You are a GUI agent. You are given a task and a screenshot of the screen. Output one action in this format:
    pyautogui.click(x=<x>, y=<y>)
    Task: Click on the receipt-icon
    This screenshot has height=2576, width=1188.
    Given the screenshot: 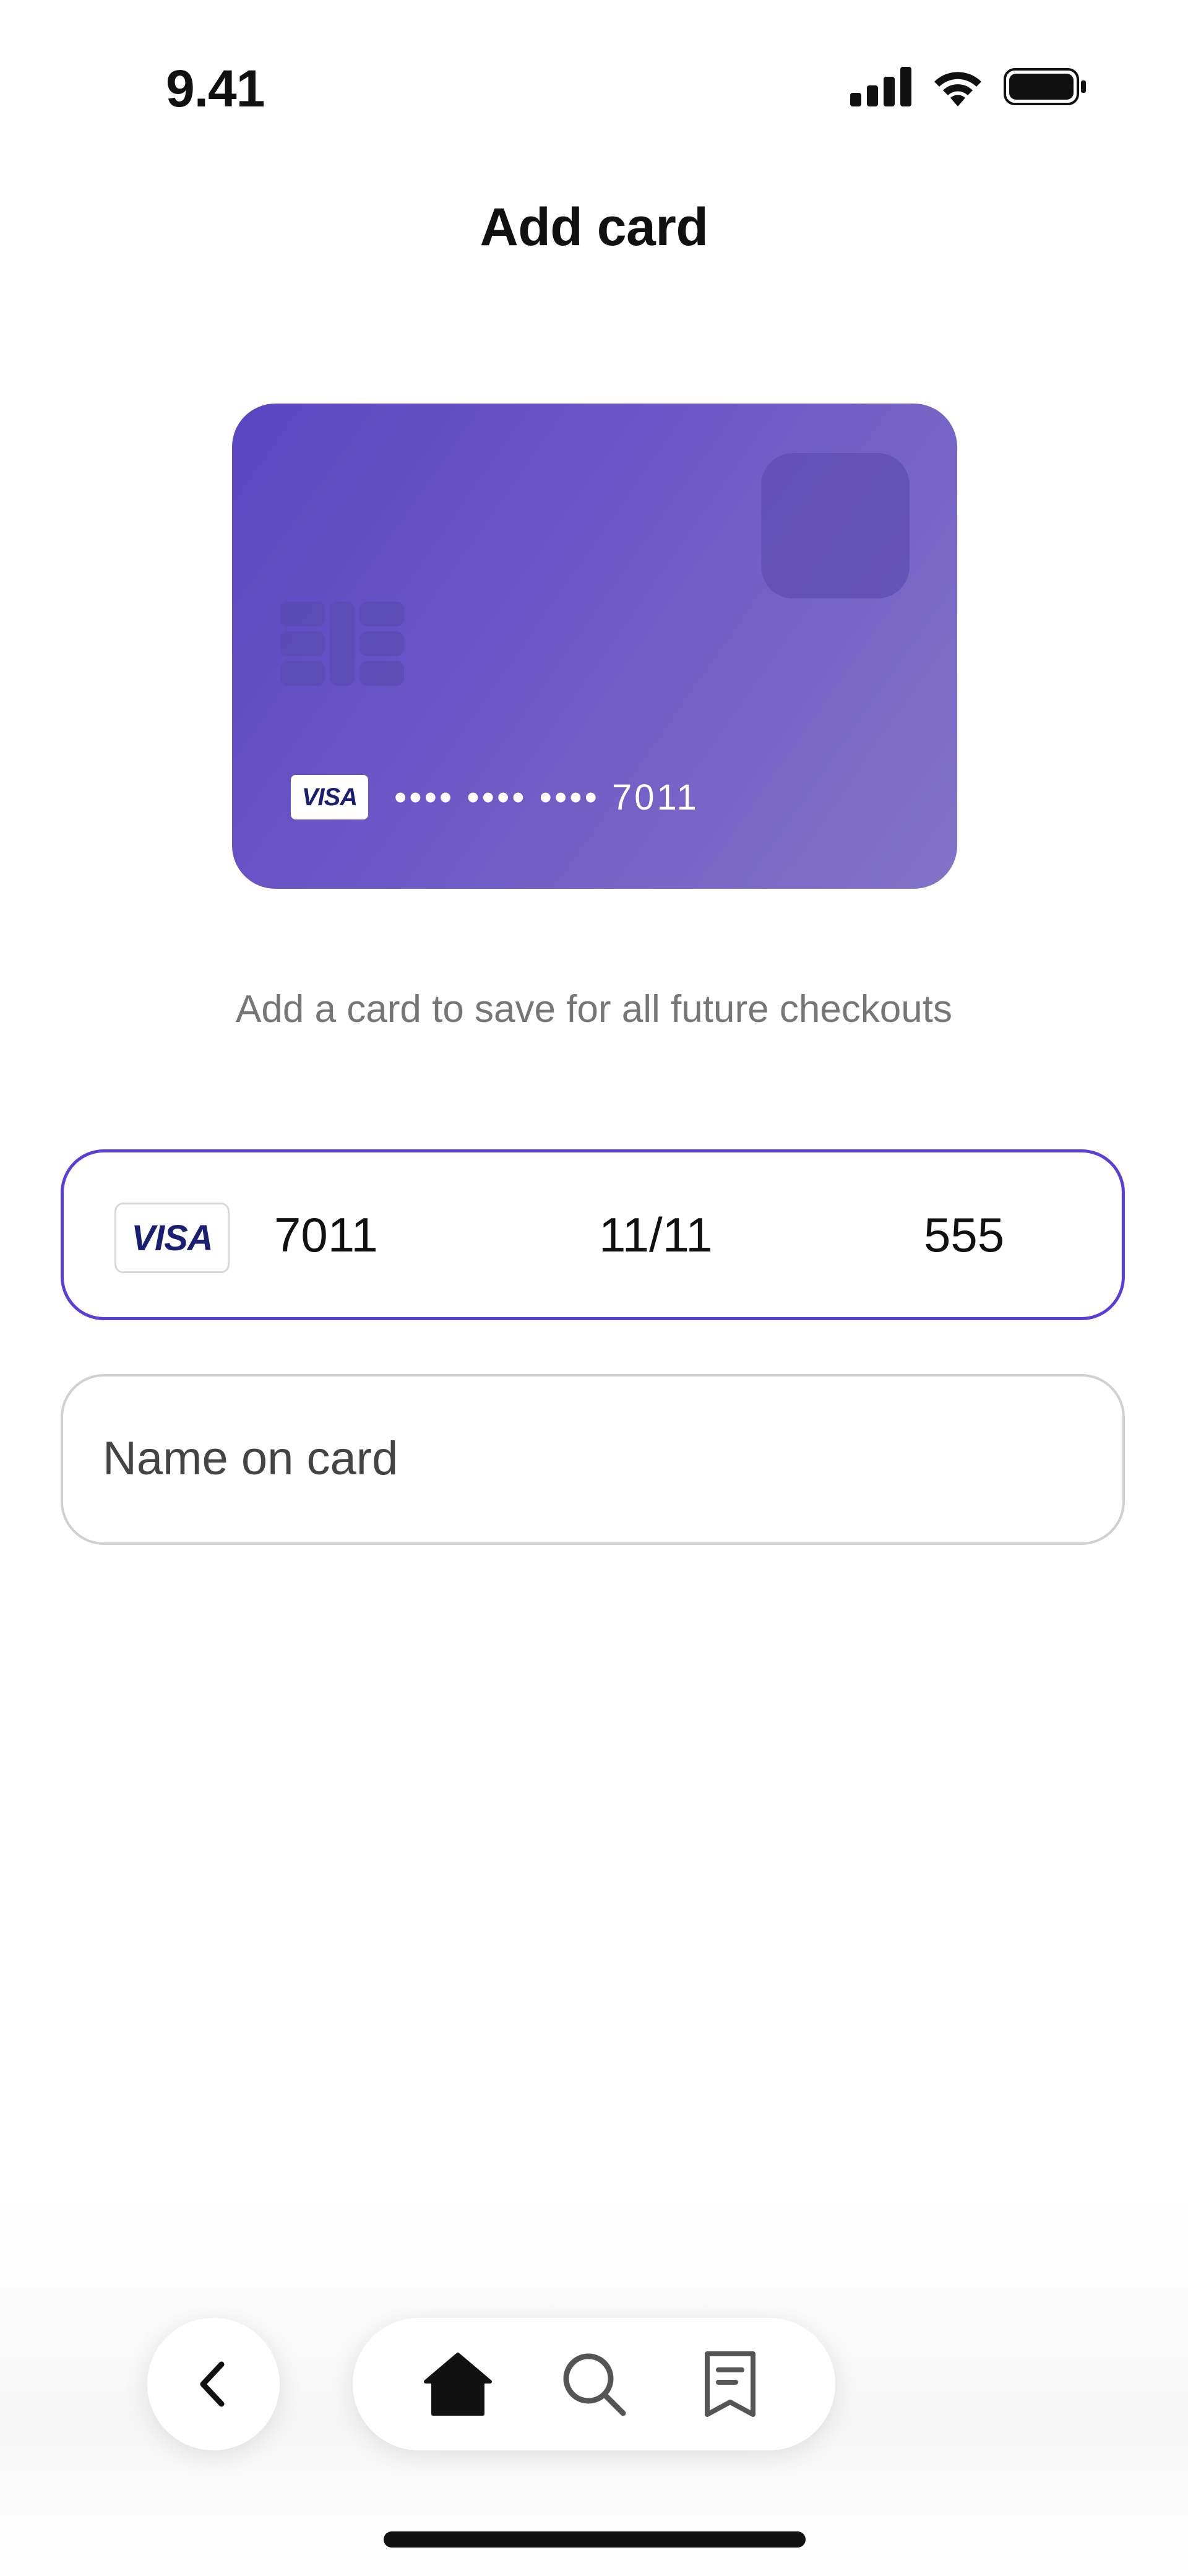 What is the action you would take?
    pyautogui.click(x=730, y=2384)
    